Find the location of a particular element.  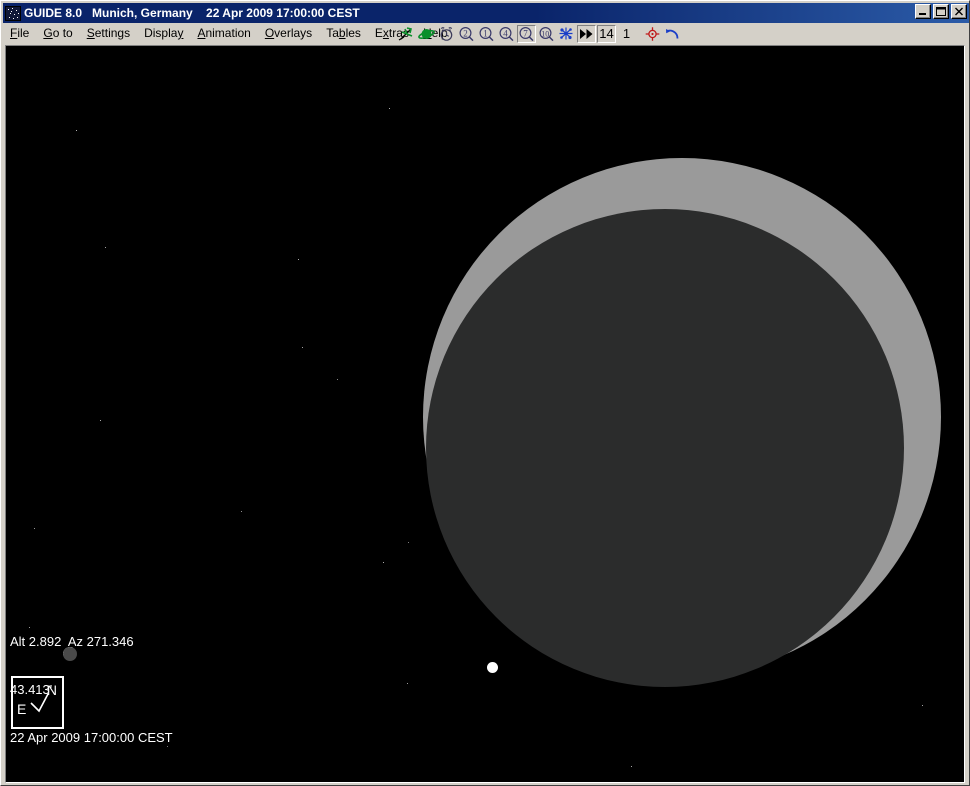

close-button is located at coordinates (959, 11).